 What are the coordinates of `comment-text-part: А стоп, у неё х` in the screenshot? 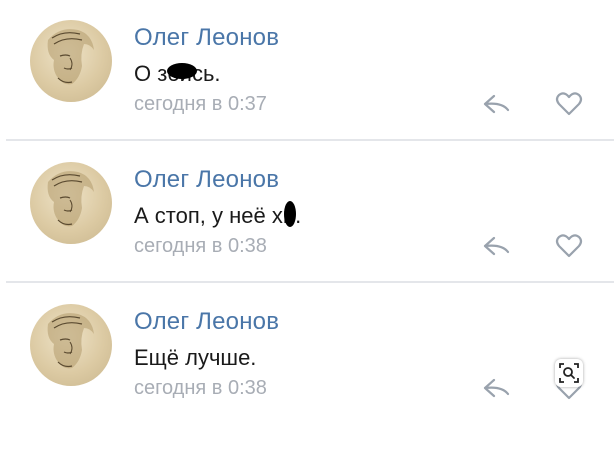 It's located at (208, 215).